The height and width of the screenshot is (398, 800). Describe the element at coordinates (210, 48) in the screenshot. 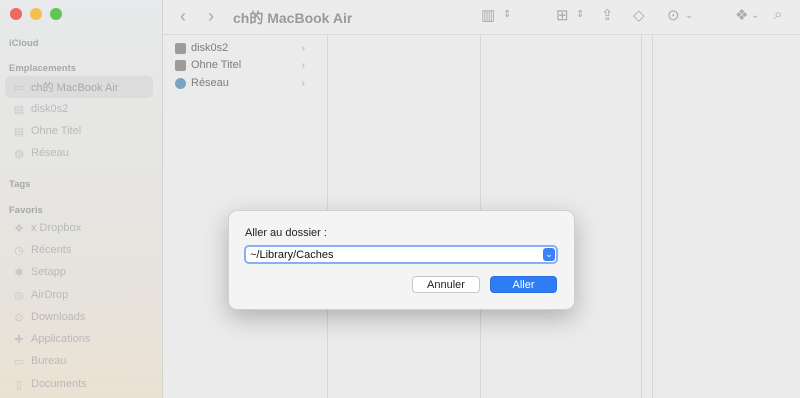

I see `list-item-label: disk0s2` at that location.